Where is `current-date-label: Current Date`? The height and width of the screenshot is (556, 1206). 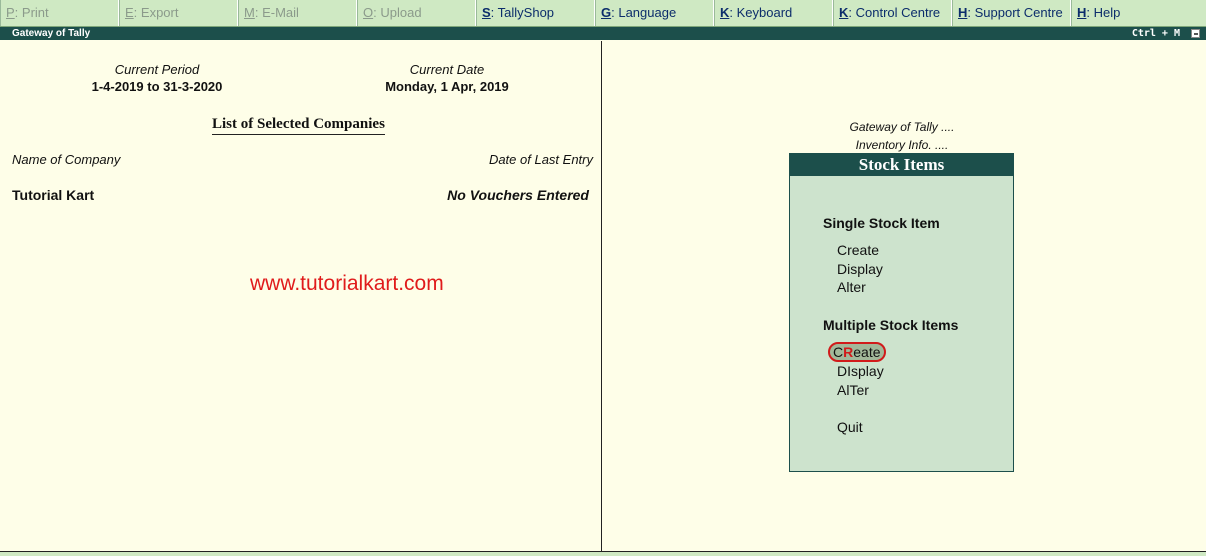 current-date-label: Current Date is located at coordinates (447, 69).